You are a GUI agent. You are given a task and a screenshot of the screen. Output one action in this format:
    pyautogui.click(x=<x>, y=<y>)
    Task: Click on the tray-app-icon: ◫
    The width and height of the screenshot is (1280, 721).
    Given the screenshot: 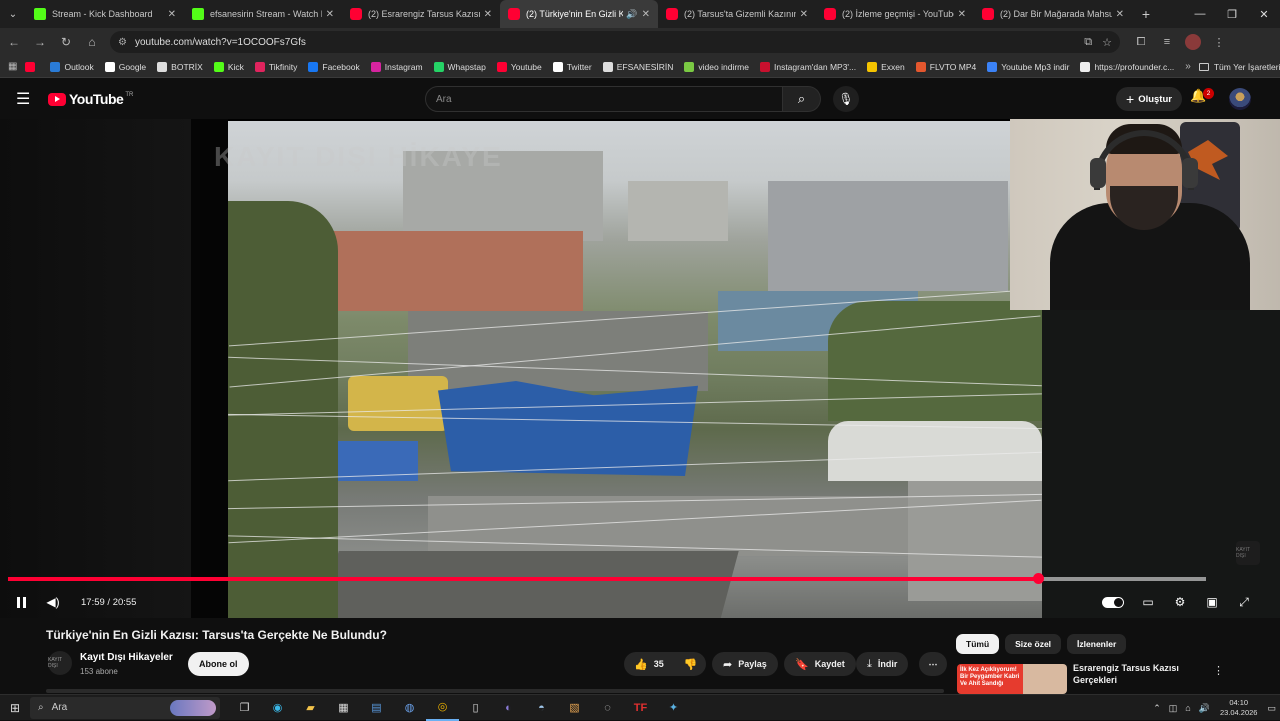 What is the action you would take?
    pyautogui.click(x=1173, y=708)
    